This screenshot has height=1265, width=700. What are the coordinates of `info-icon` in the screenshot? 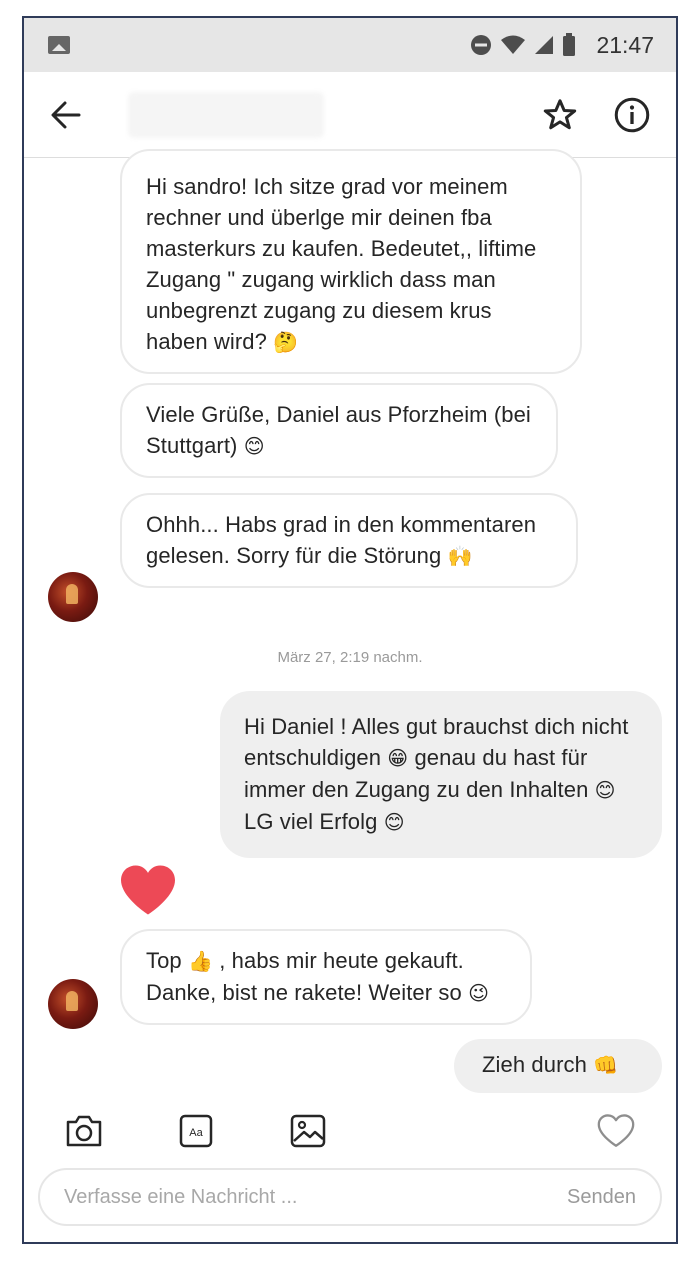 It's located at (632, 114).